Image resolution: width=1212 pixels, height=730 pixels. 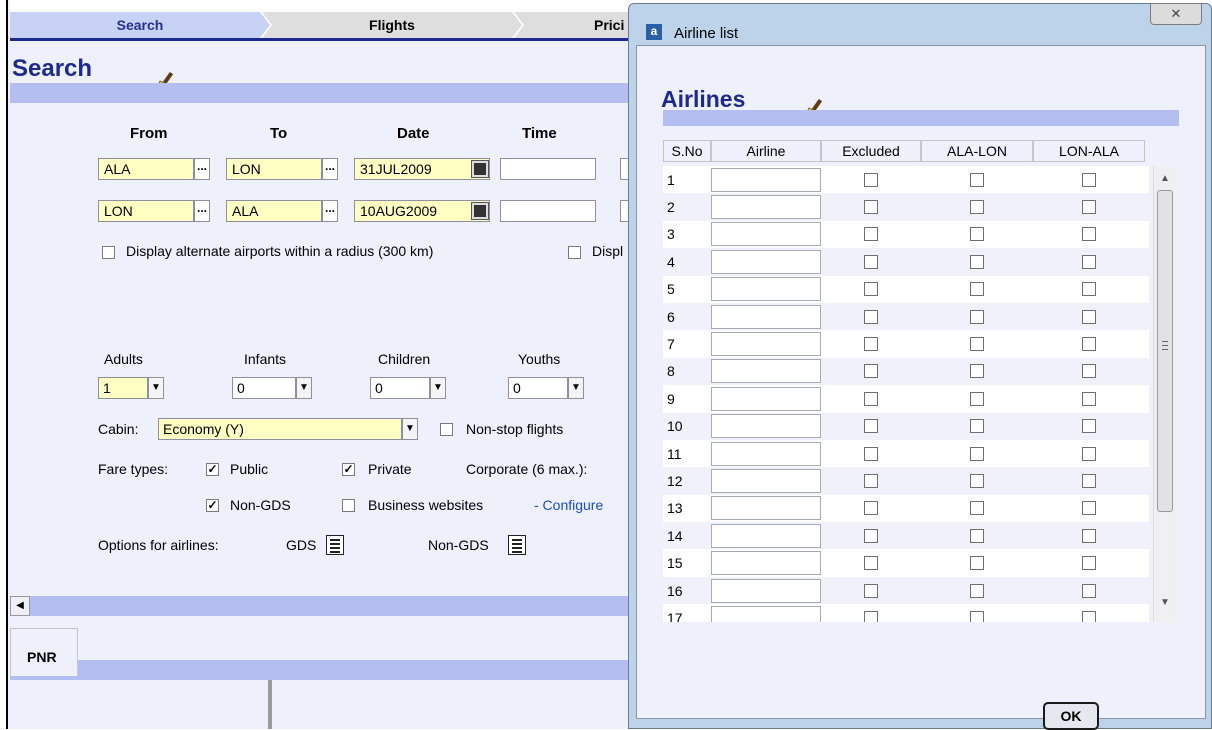 I want to click on adults-select: 1, so click(x=123, y=388).